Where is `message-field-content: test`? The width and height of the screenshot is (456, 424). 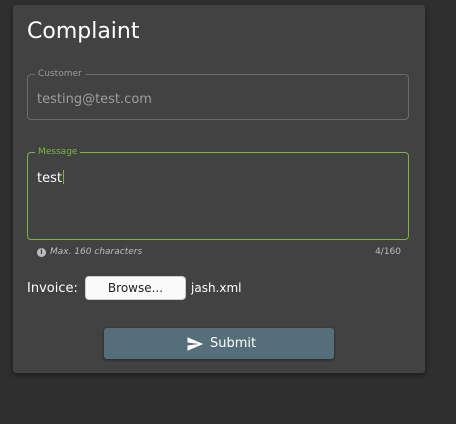
message-field-content: test is located at coordinates (50, 178).